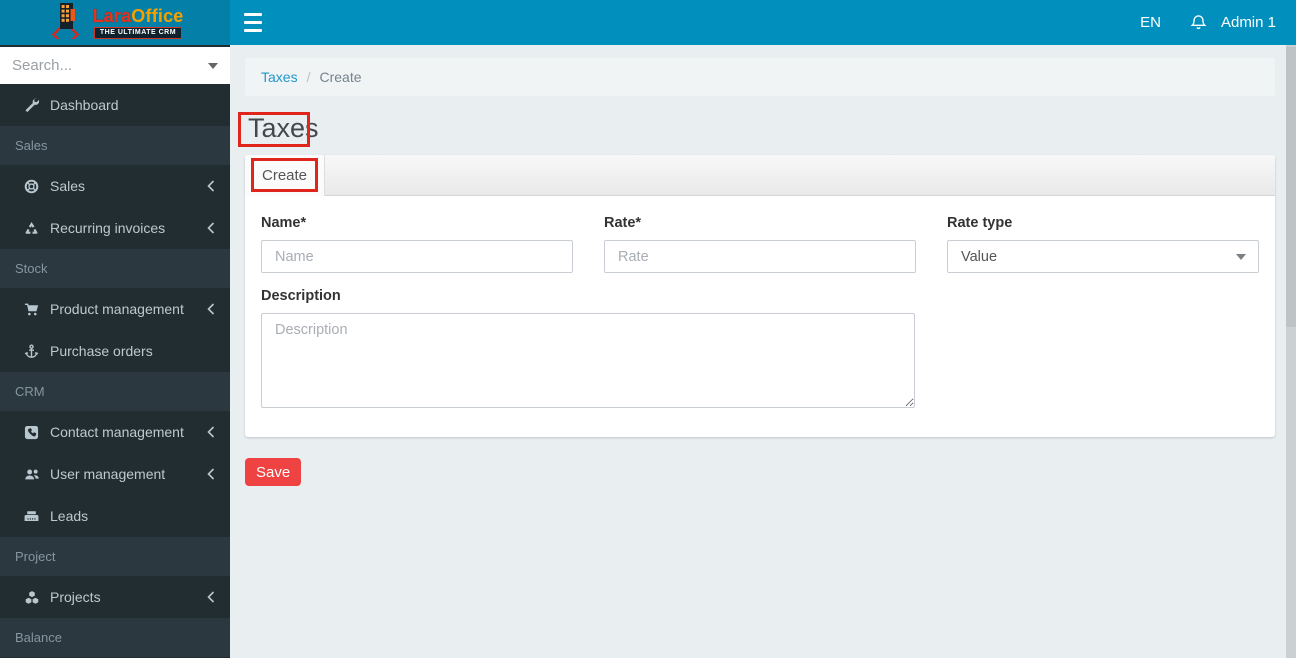 The height and width of the screenshot is (658, 1296). Describe the element at coordinates (101, 351) in the screenshot. I see `sidebar-item-label: Purchase orders` at that location.